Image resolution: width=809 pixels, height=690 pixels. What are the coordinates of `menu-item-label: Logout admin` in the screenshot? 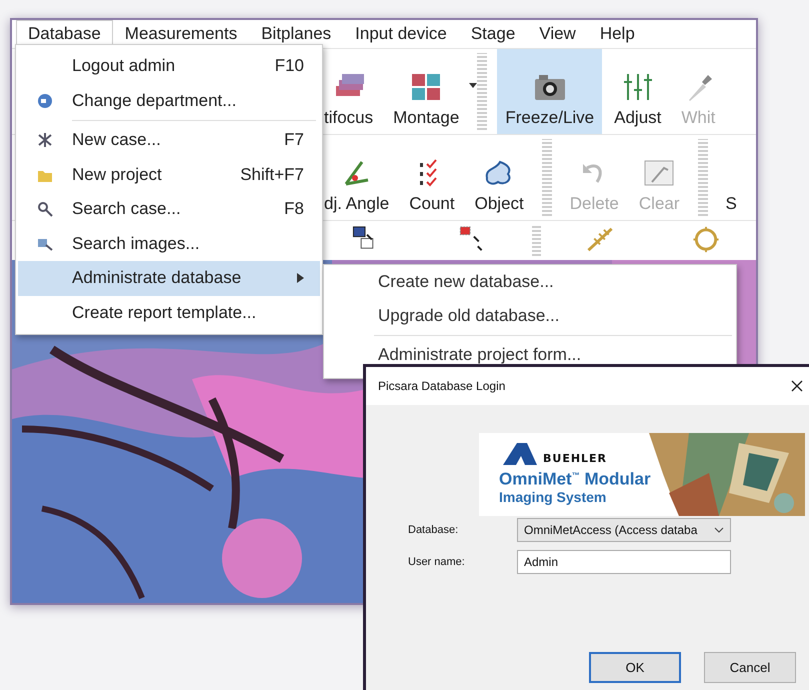 It's located at (124, 66).